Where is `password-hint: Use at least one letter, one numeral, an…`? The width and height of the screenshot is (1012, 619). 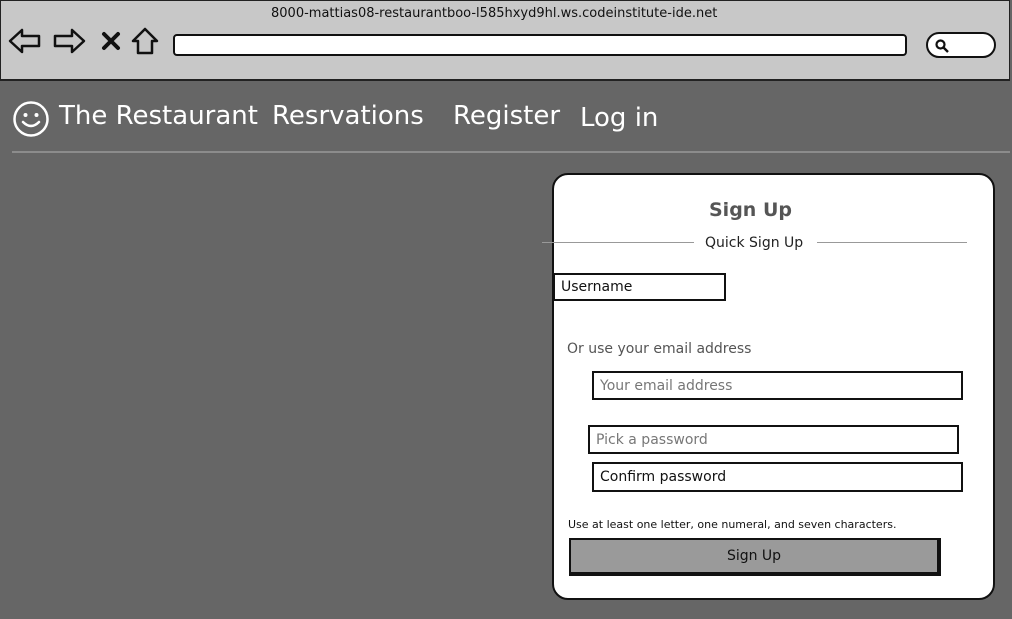
password-hint: Use at least one letter, one numeral, an… is located at coordinates (732, 524).